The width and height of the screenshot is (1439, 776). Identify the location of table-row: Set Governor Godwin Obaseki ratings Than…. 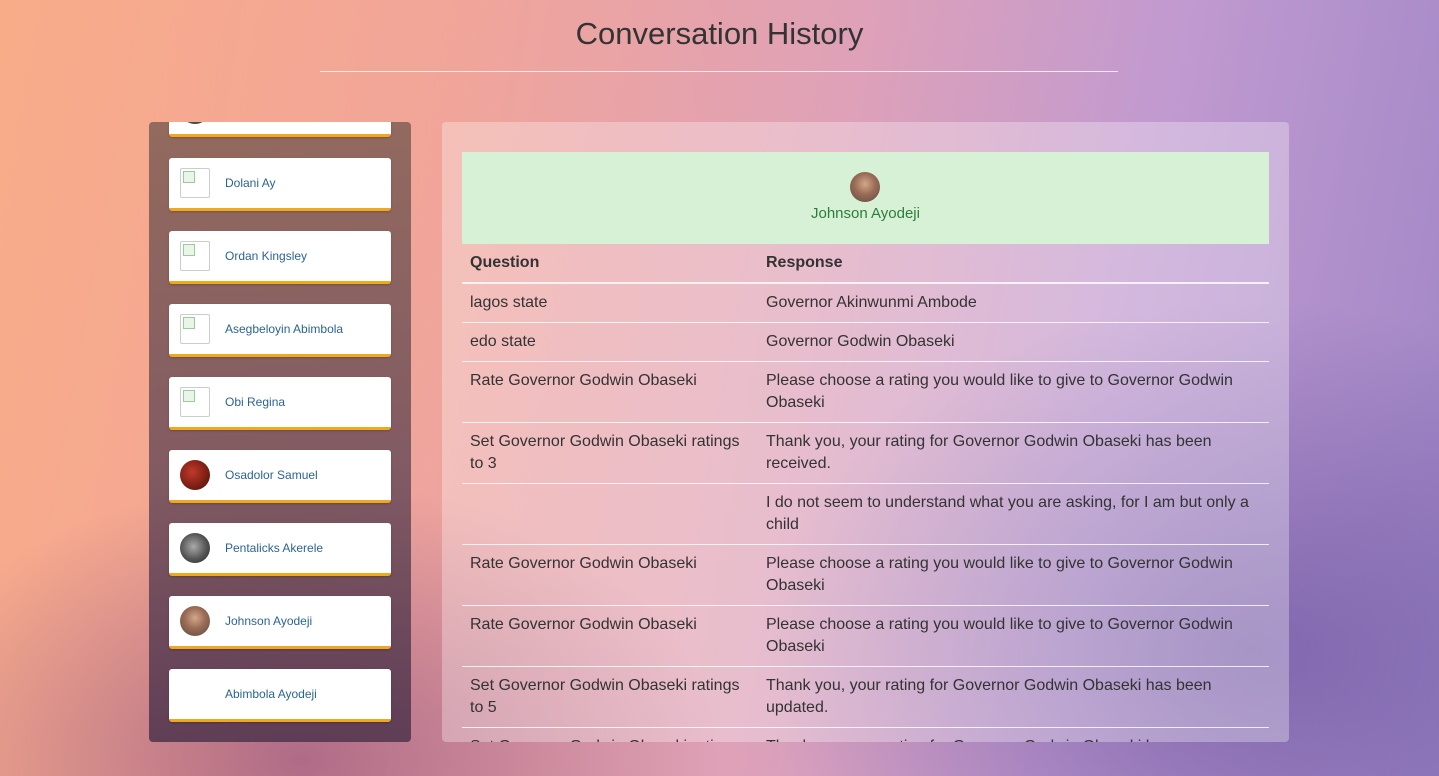
(865, 734).